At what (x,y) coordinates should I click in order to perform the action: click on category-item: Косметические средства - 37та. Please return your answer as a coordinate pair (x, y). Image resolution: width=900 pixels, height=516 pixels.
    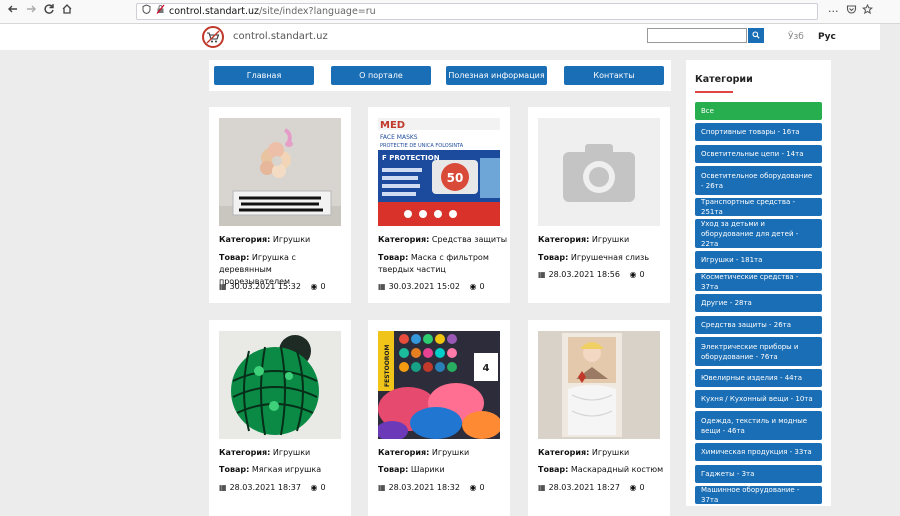
    Looking at the image, I should click on (758, 282).